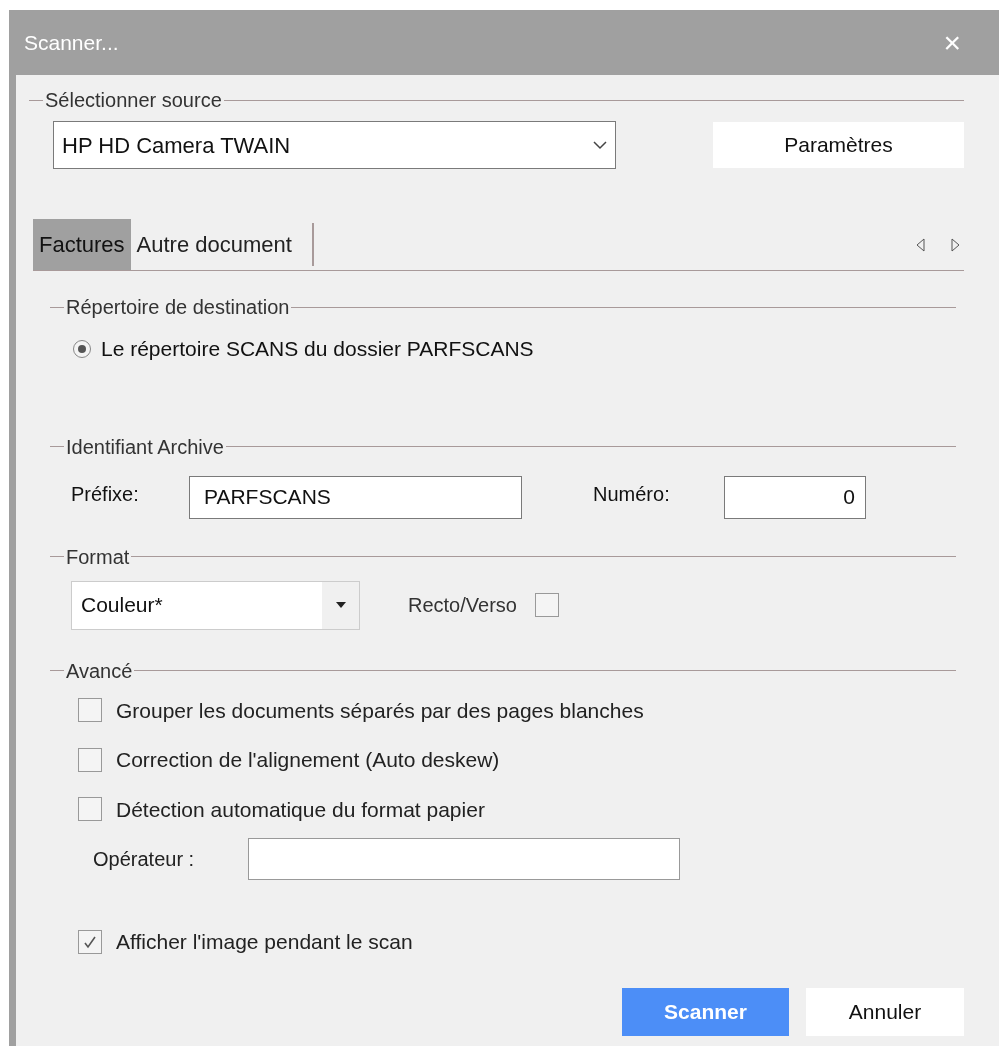  I want to click on check-icon, so click(90, 941).